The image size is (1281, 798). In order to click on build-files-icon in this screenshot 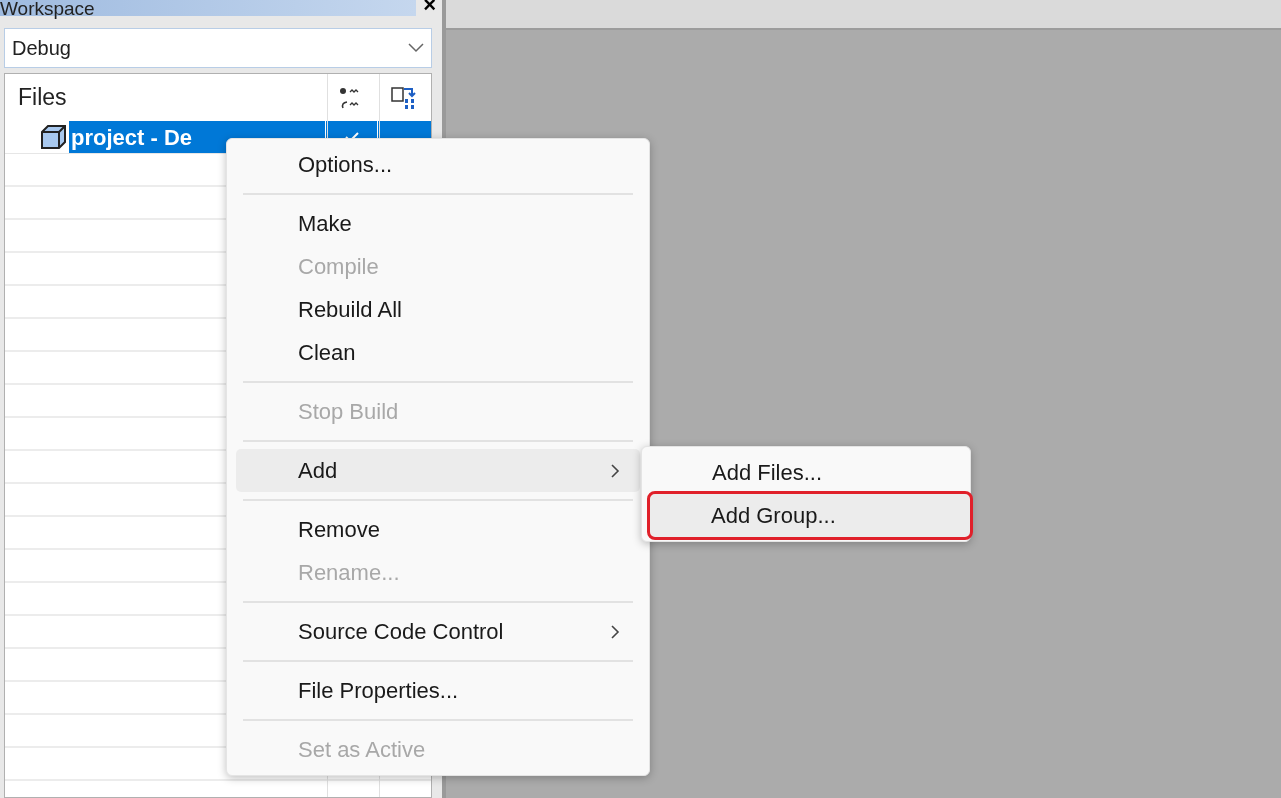, I will do `click(404, 97)`.